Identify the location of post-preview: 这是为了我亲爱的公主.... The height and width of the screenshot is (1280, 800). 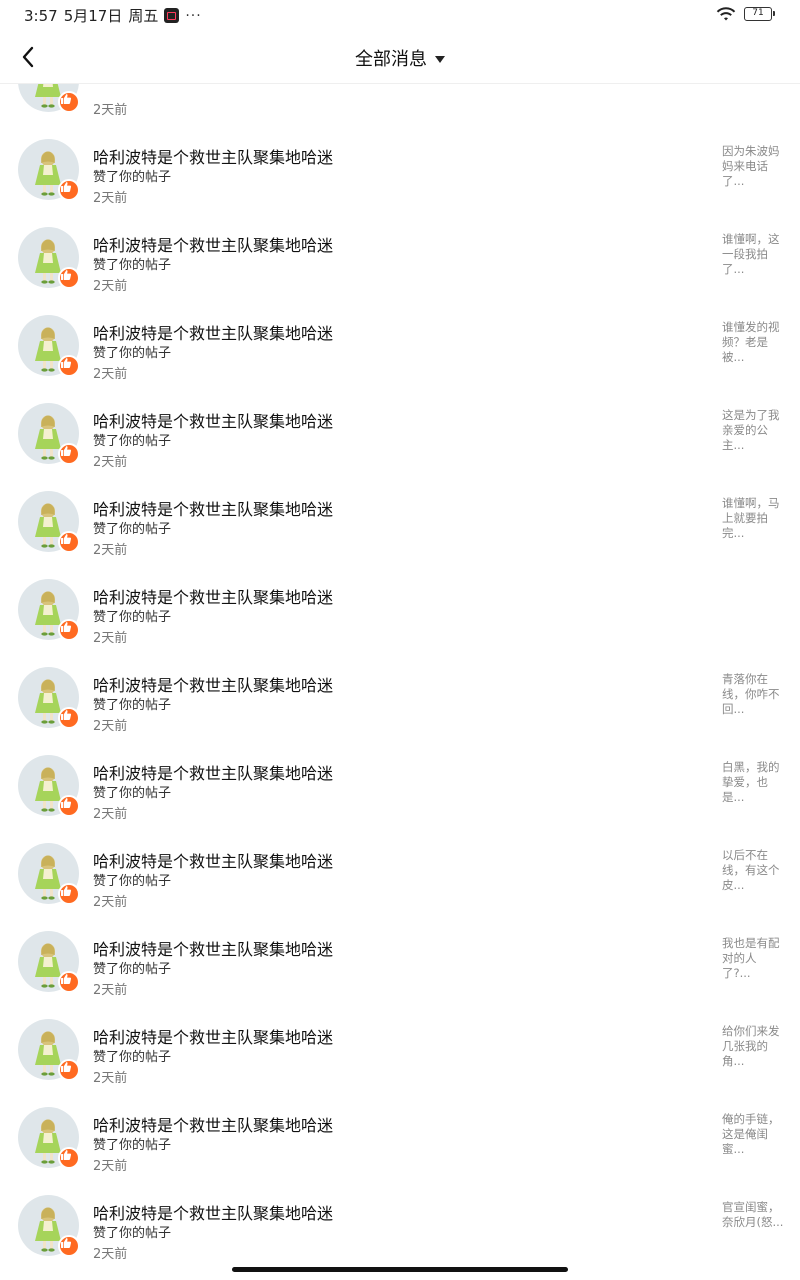
(753, 430).